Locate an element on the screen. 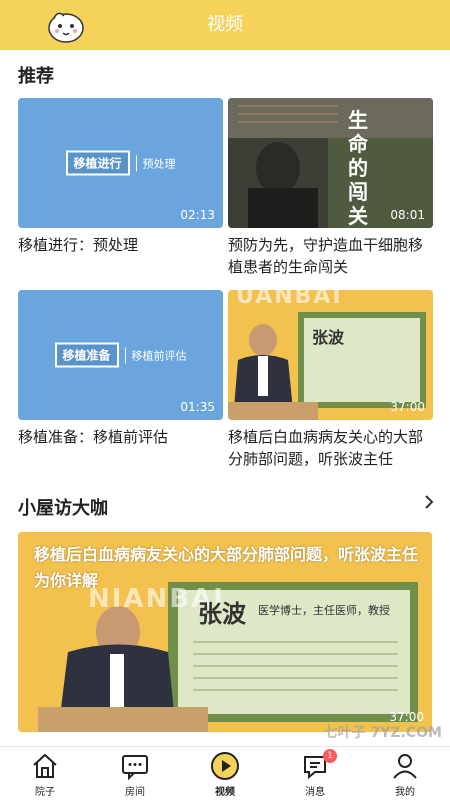 The width and height of the screenshot is (450, 800). video-caption: 移植进行：预处理 is located at coordinates (120, 245).